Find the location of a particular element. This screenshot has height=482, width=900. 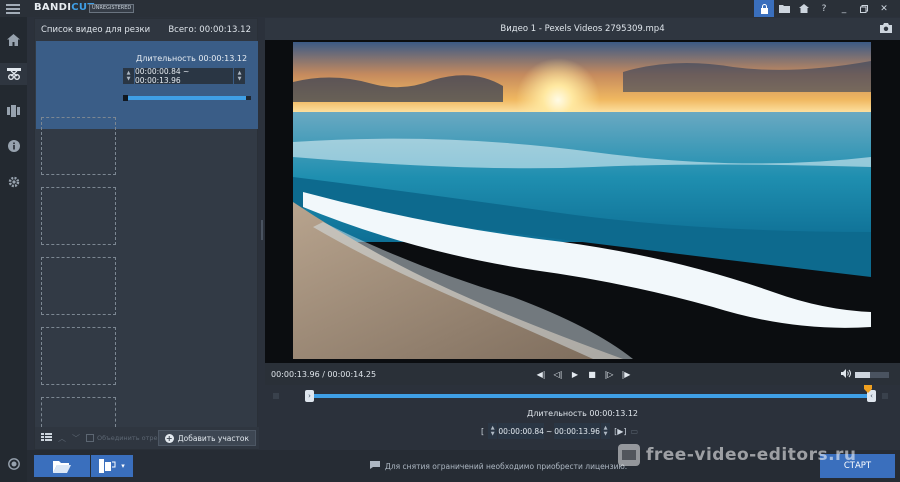

volume-icon is located at coordinates (846, 374).